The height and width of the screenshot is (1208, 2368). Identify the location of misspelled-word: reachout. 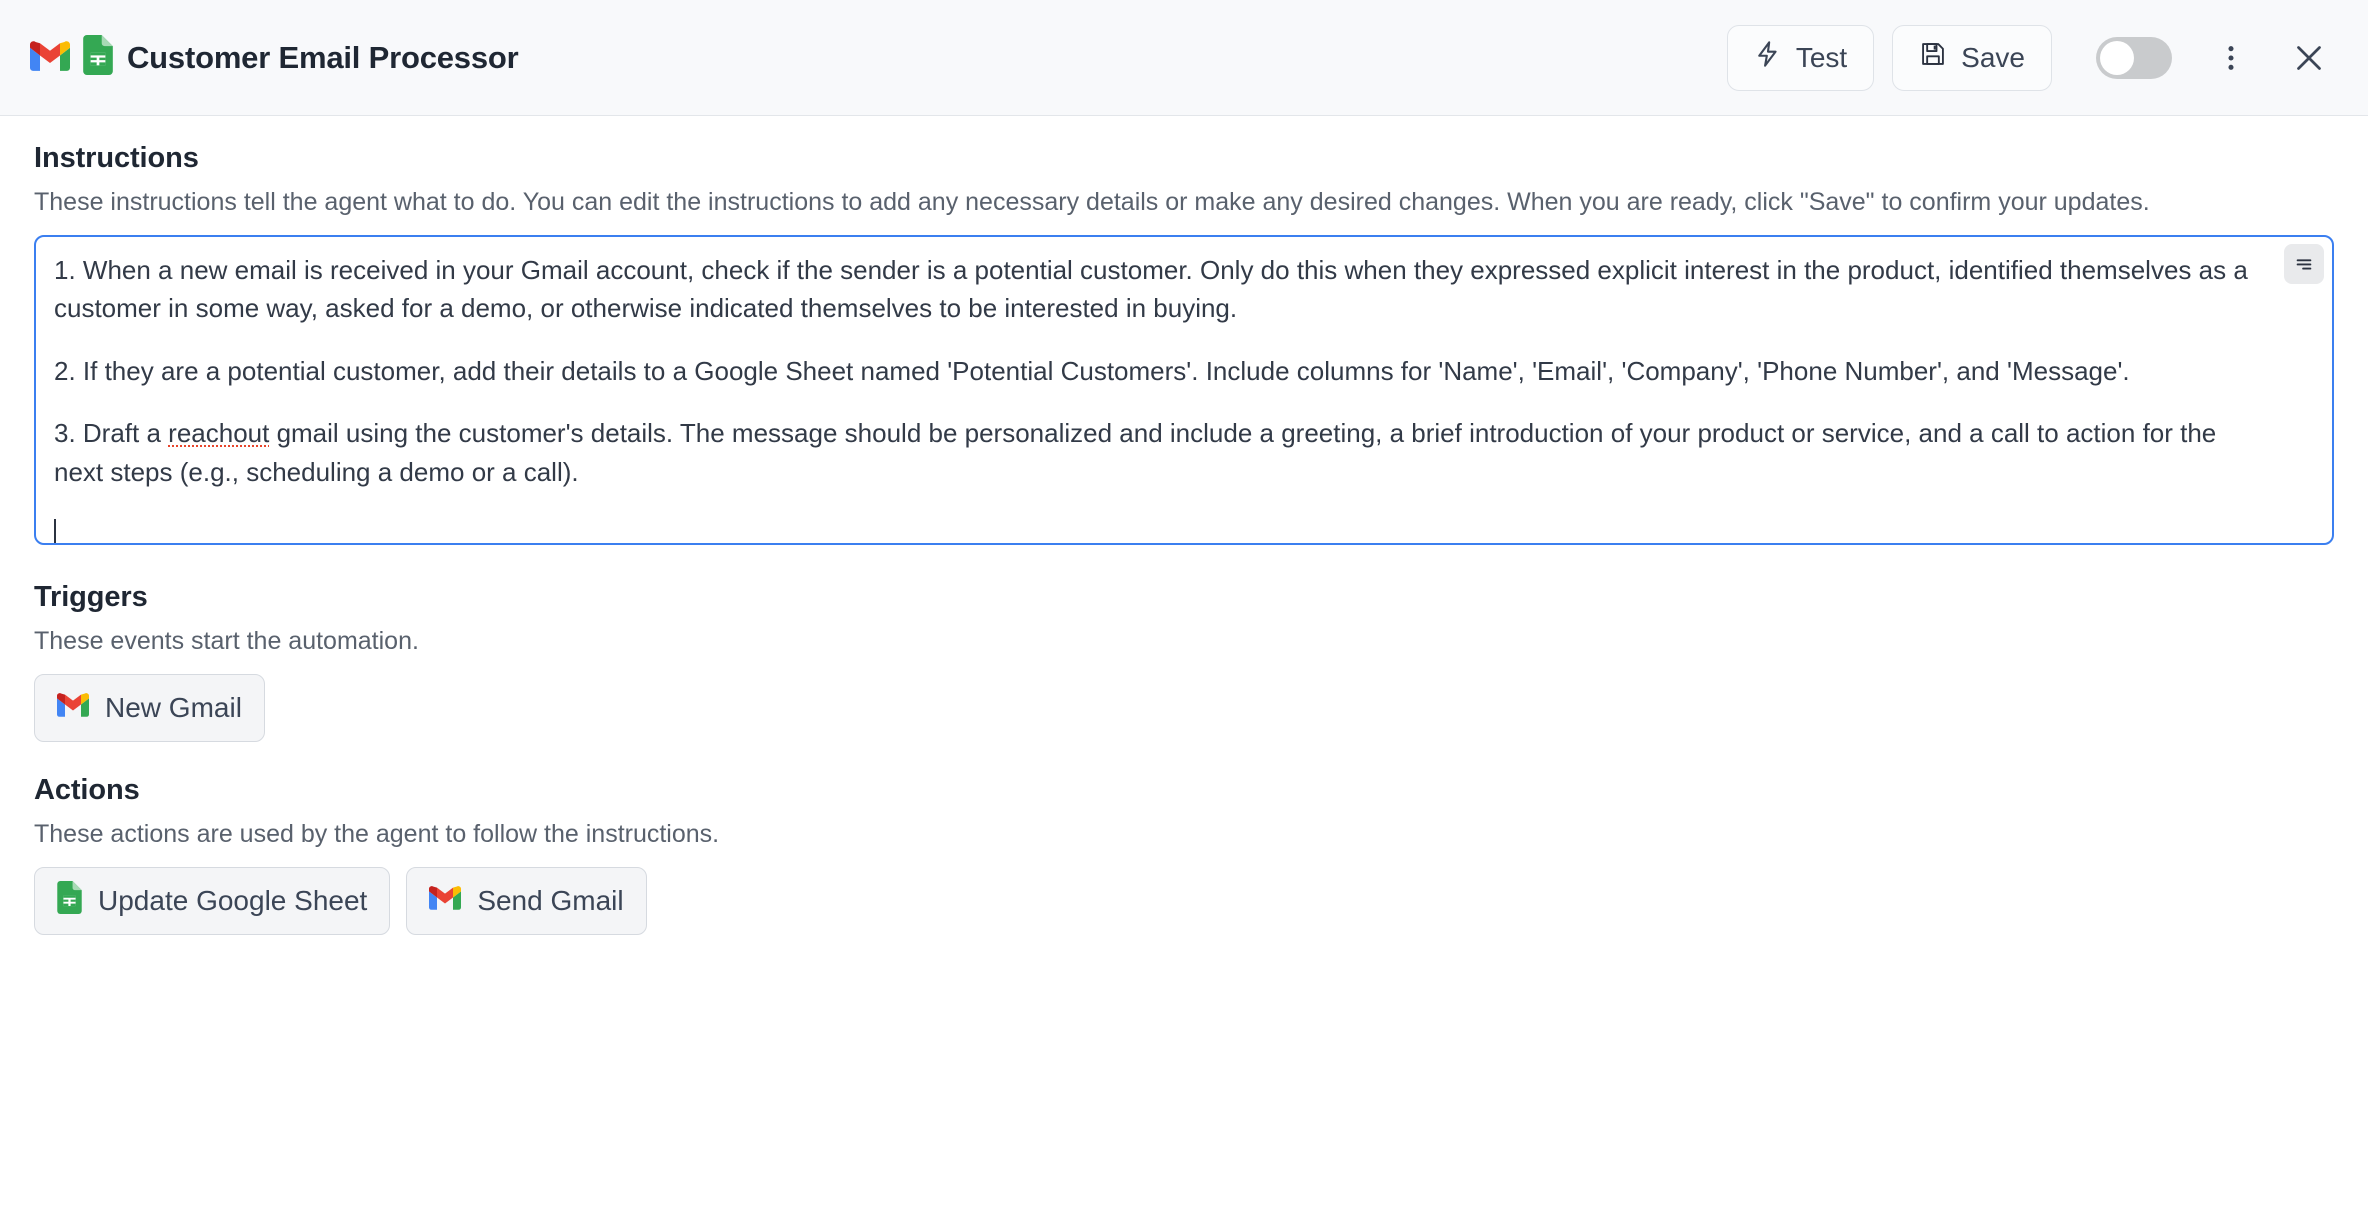
(219, 433).